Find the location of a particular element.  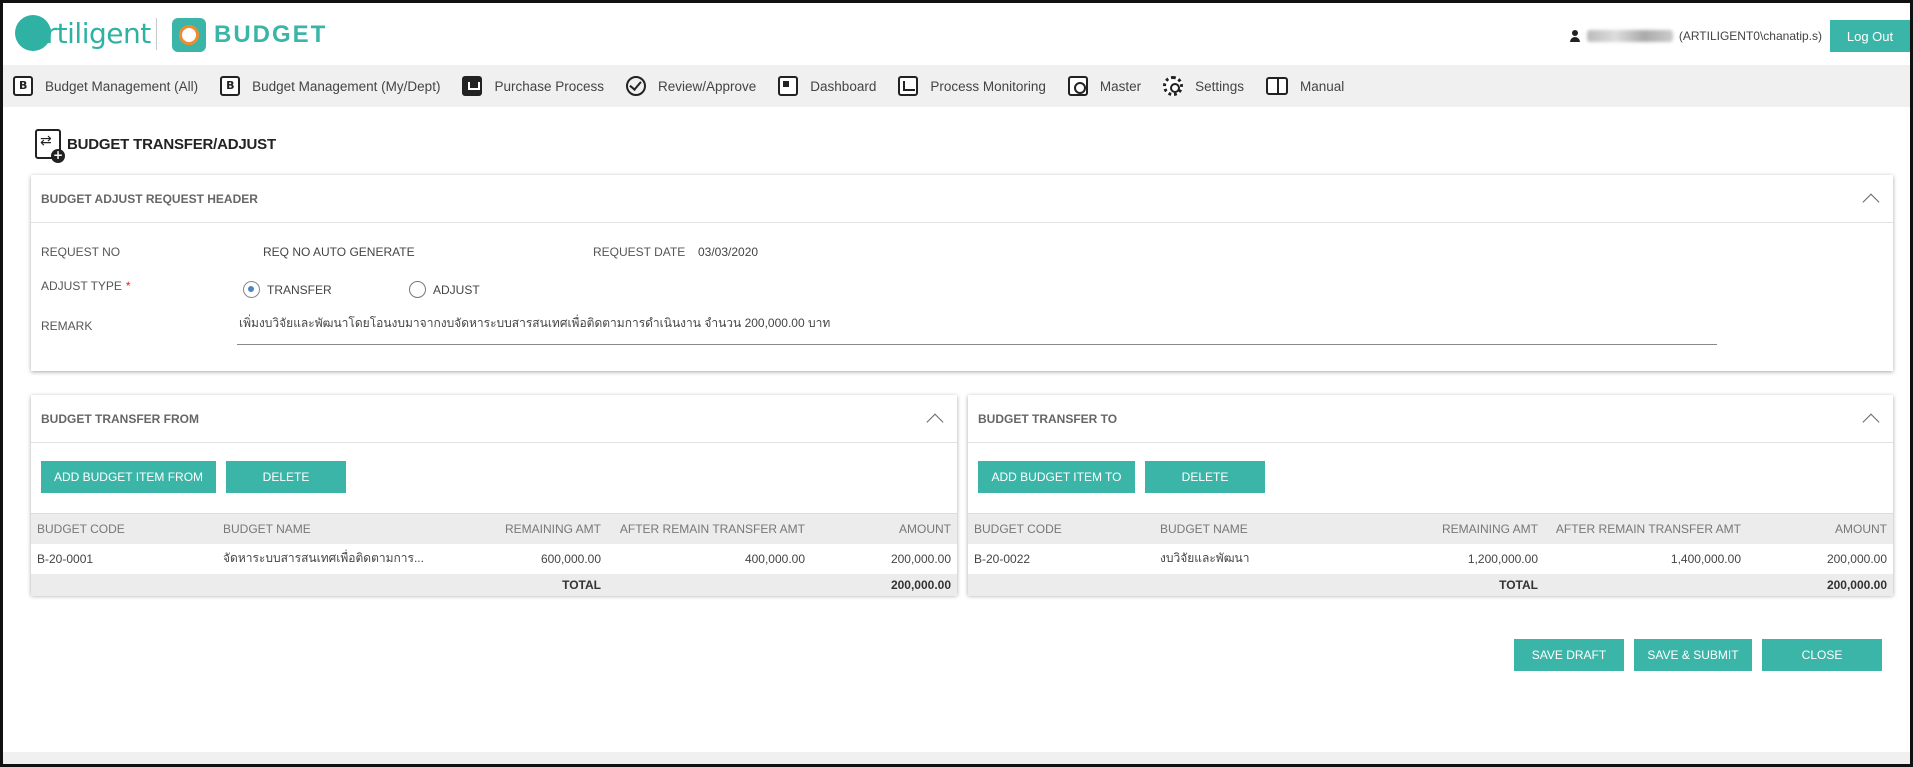

radio-transfer: TRANSFER is located at coordinates (287, 289).